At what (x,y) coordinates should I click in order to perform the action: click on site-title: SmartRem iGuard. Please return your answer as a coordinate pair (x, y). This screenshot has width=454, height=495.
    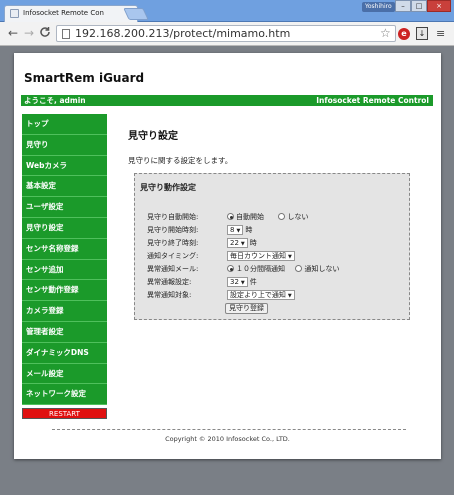
    Looking at the image, I should click on (84, 78).